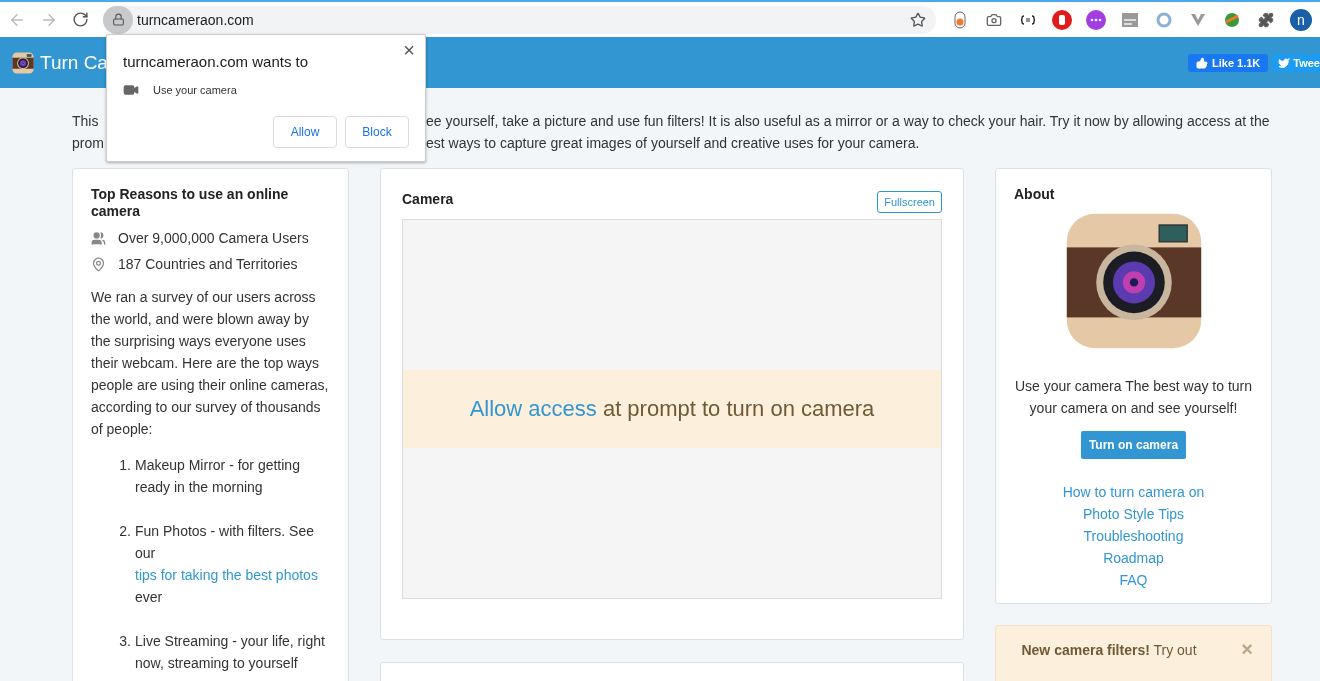 The width and height of the screenshot is (1320, 681). I want to click on fullscreen-button: Fullscreen, so click(909, 202).